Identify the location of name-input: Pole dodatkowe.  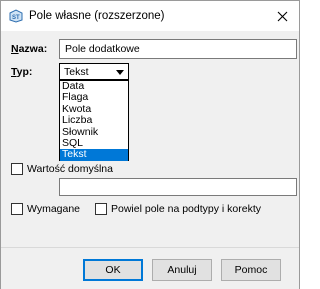
(178, 49).